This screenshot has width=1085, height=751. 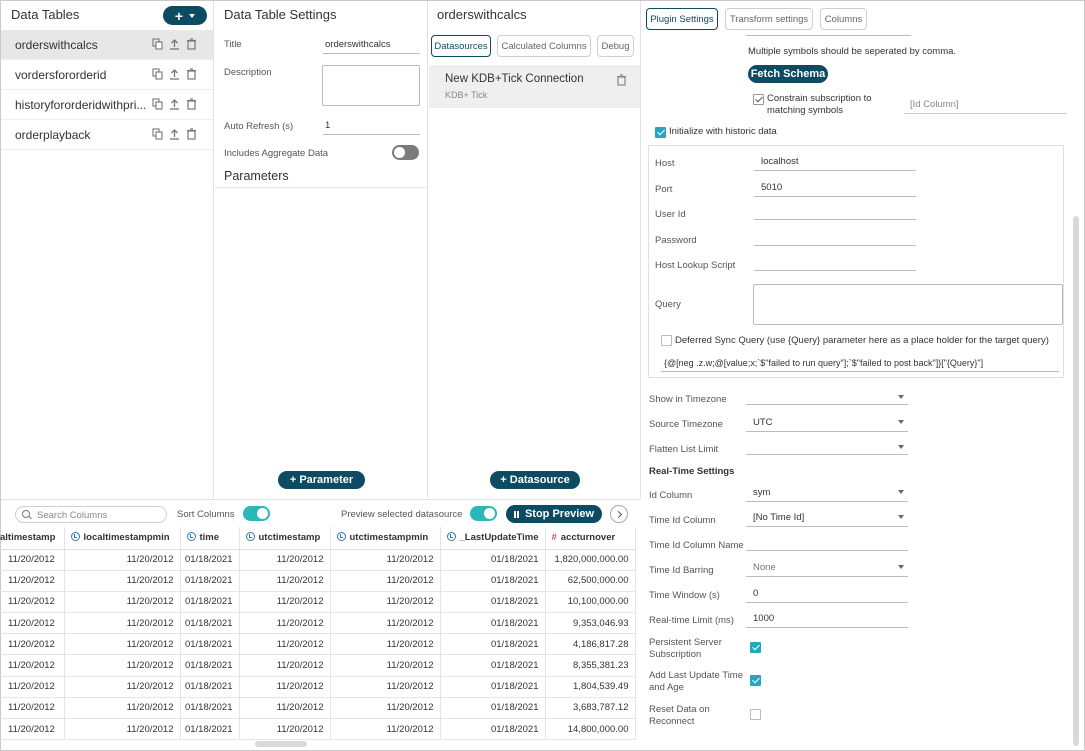 I want to click on data-table-item: orderplayback, so click(x=107, y=135).